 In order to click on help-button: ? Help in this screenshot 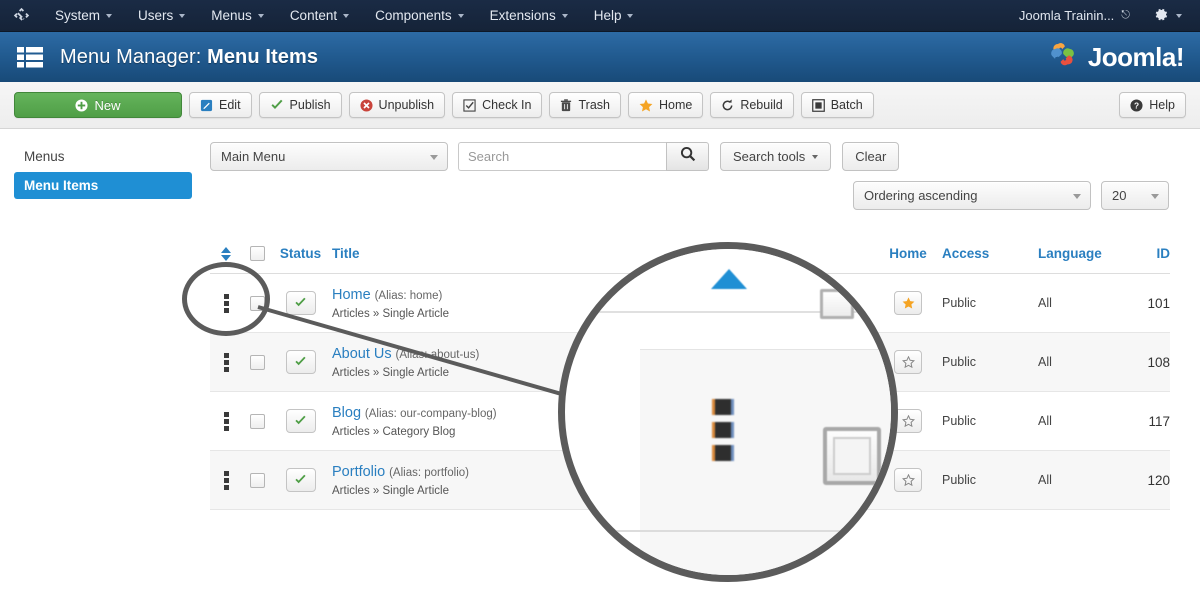, I will do `click(1152, 105)`.